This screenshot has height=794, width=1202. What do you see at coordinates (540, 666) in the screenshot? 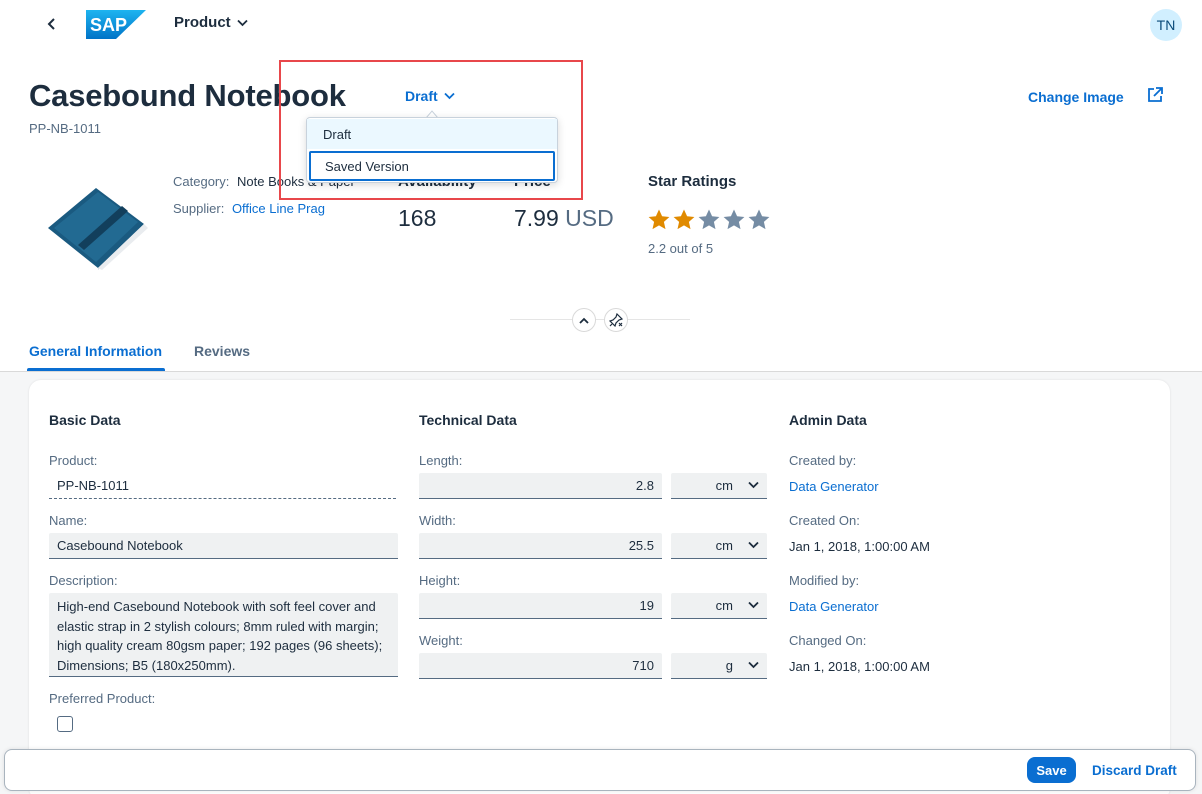
I see `weight-input: 710` at bounding box center [540, 666].